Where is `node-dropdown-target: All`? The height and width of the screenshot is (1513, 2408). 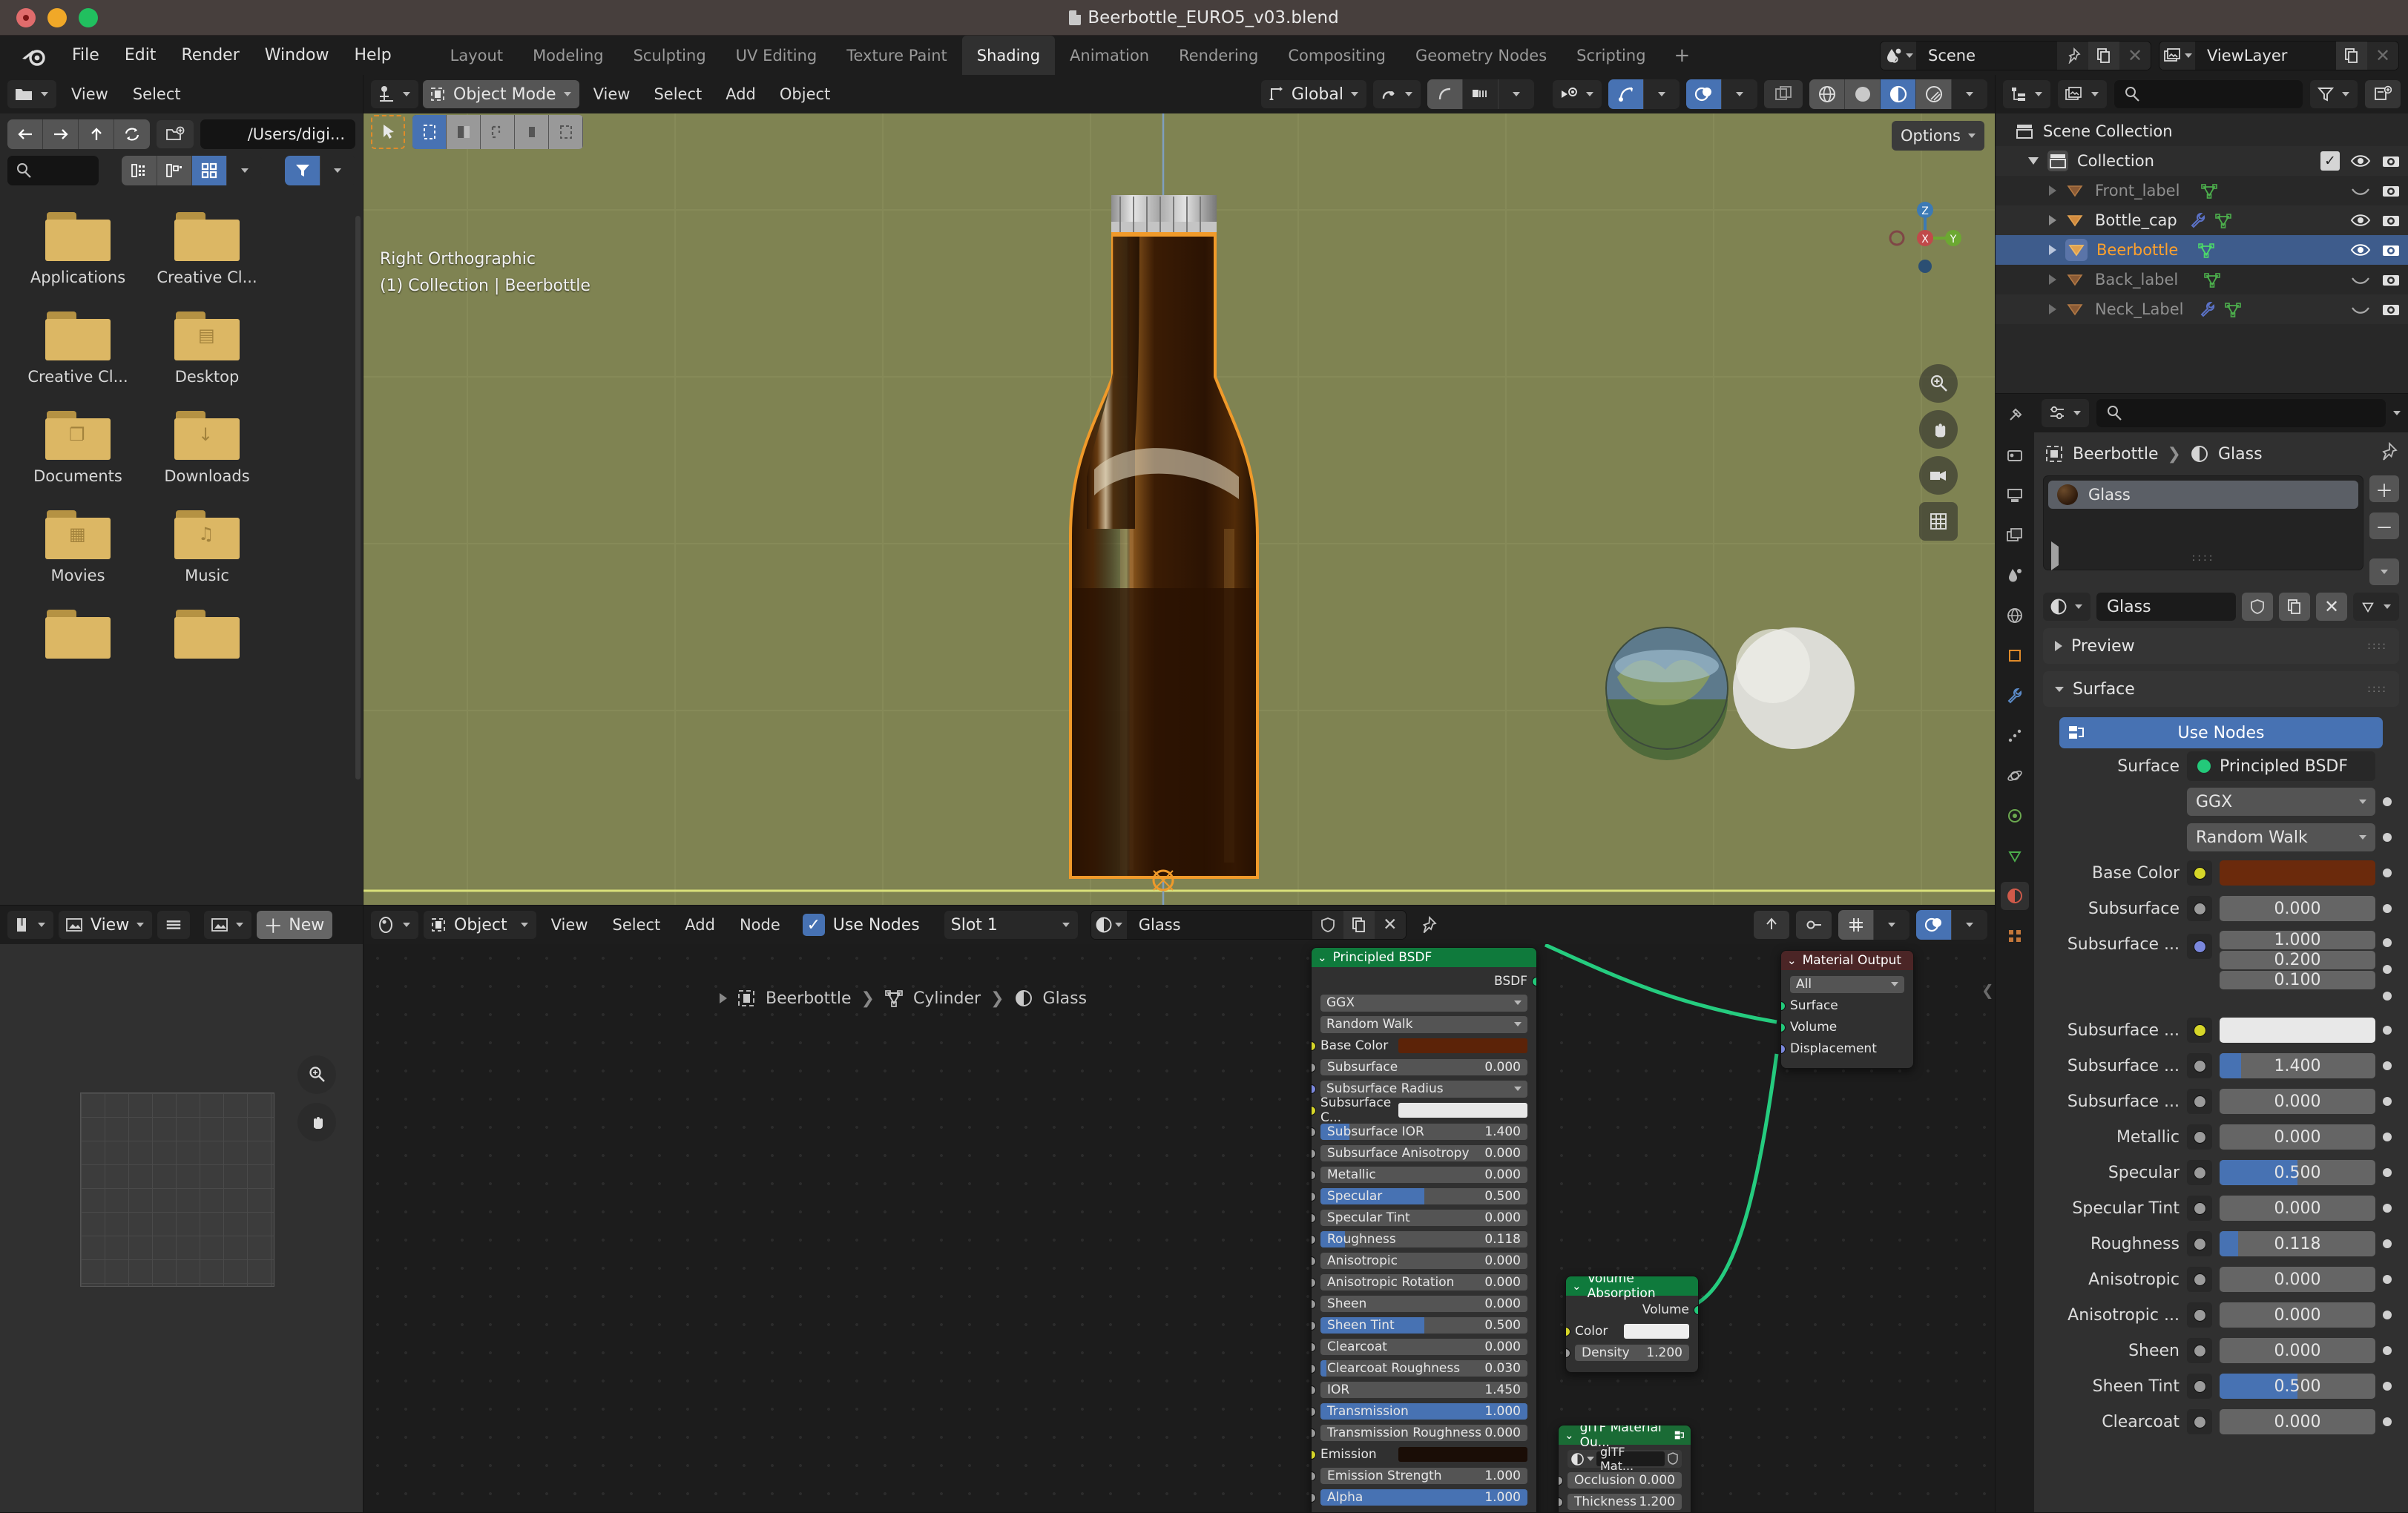 node-dropdown-target: All is located at coordinates (1847, 985).